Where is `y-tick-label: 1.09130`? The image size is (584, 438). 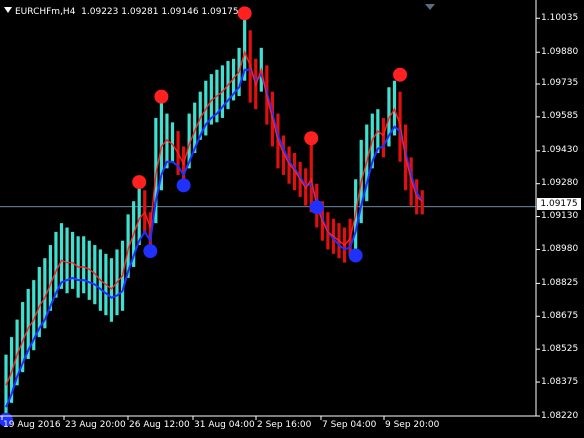 y-tick-label: 1.09130 is located at coordinates (560, 216).